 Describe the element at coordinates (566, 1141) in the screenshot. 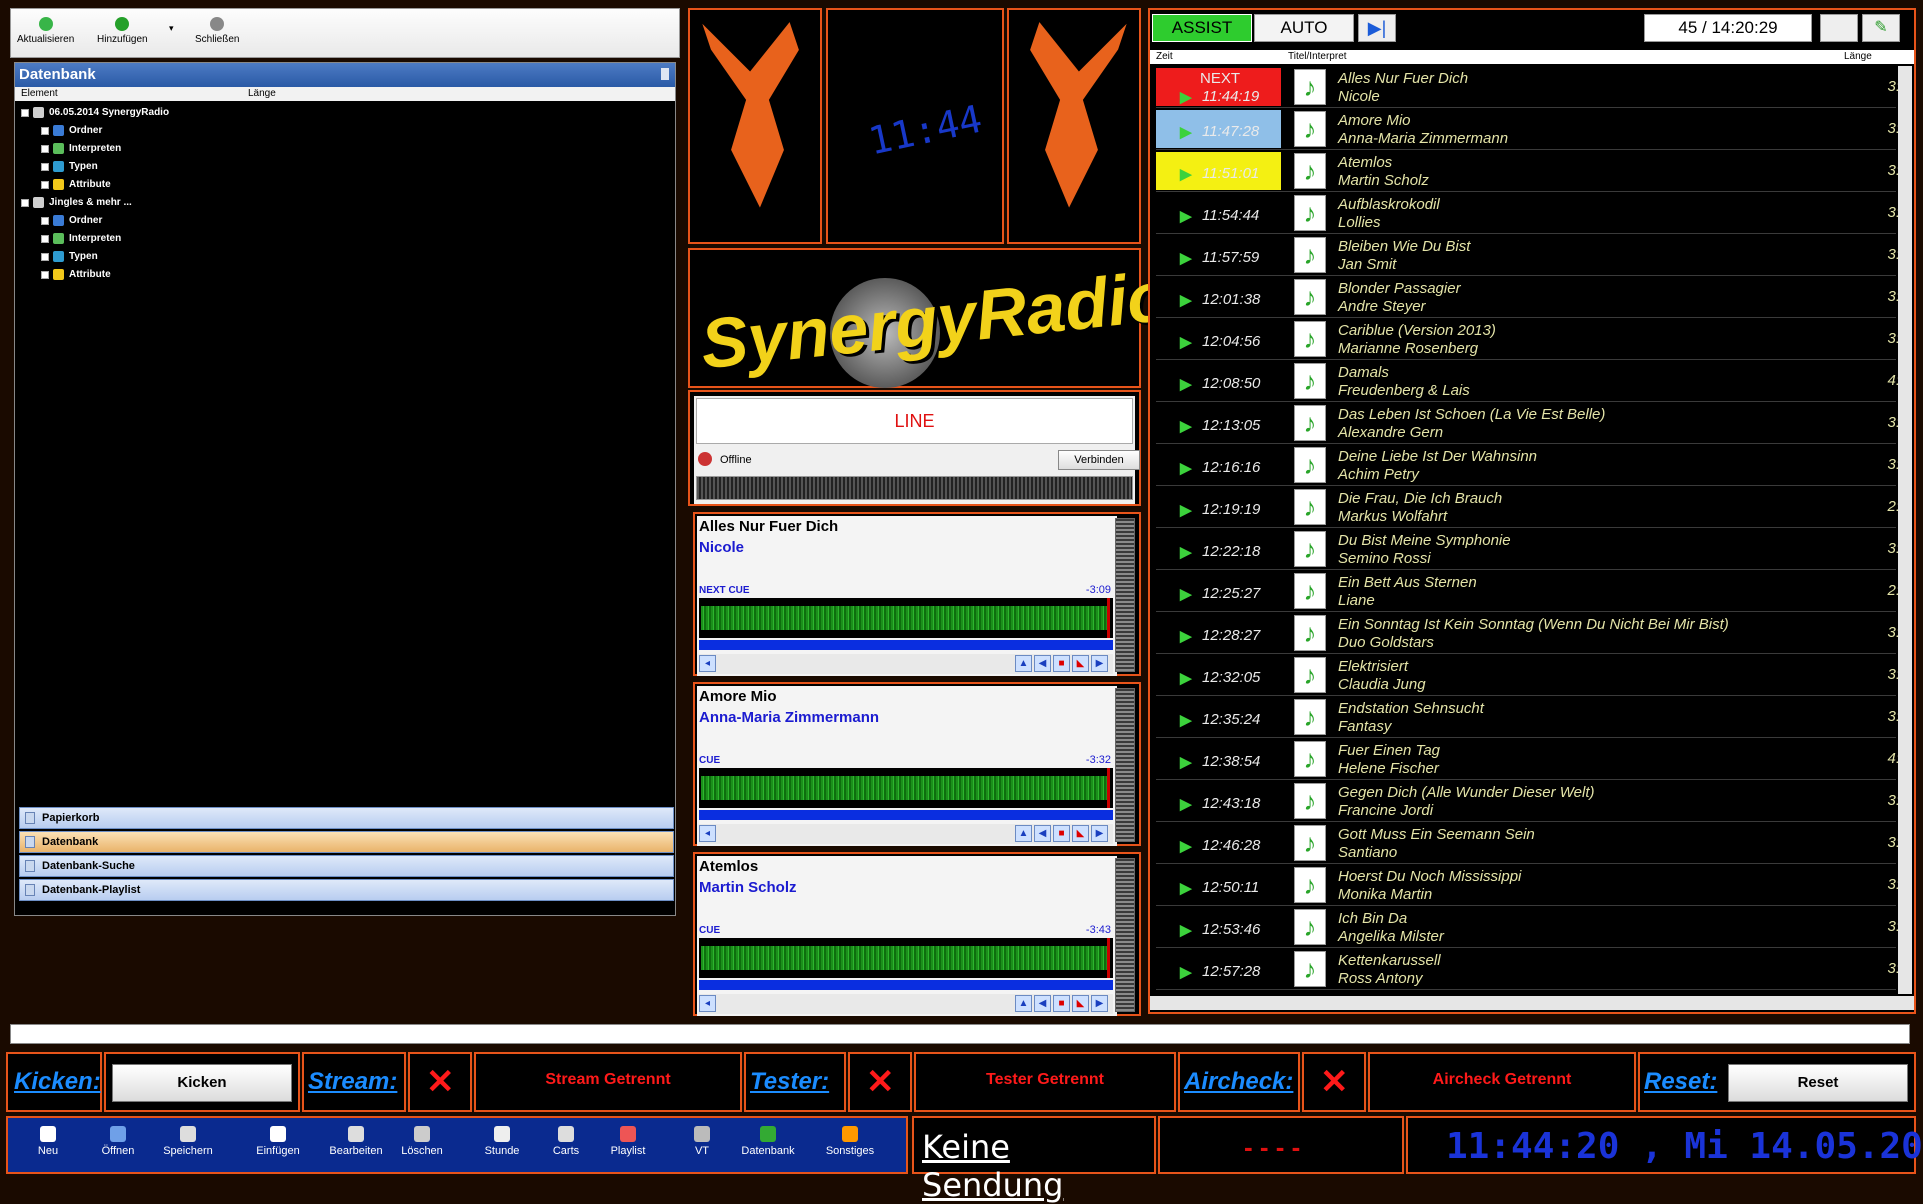

I see `toolbar-button-7: Carts` at that location.